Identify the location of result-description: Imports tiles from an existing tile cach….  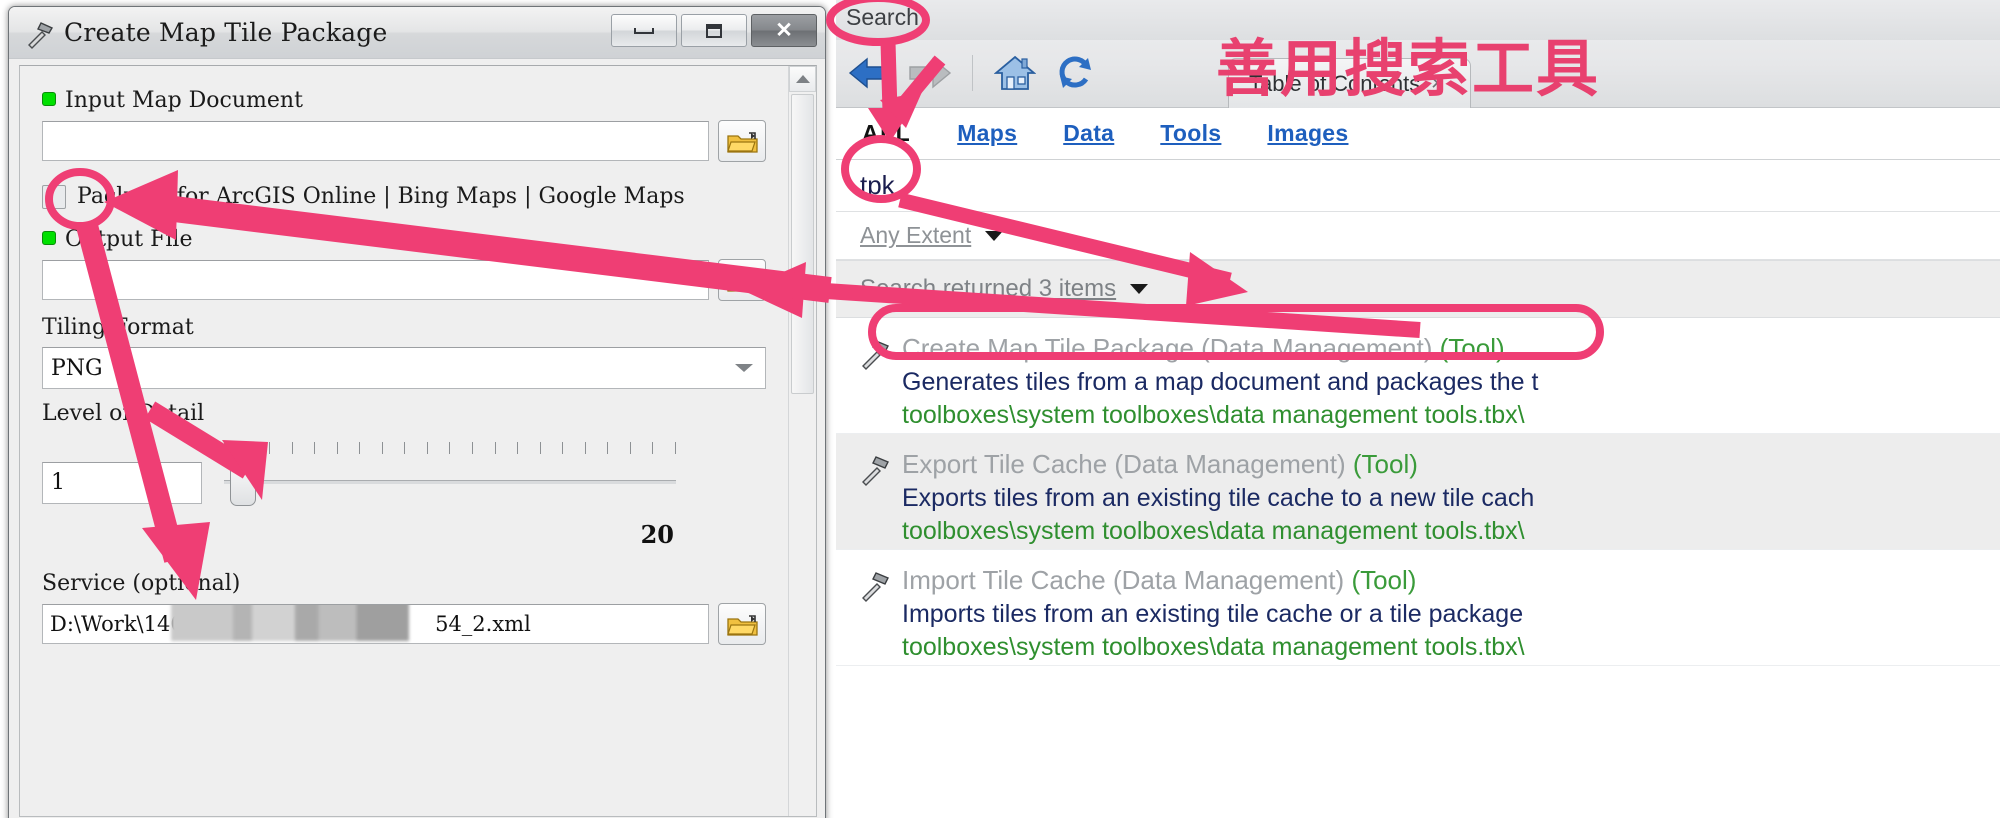
(1213, 613).